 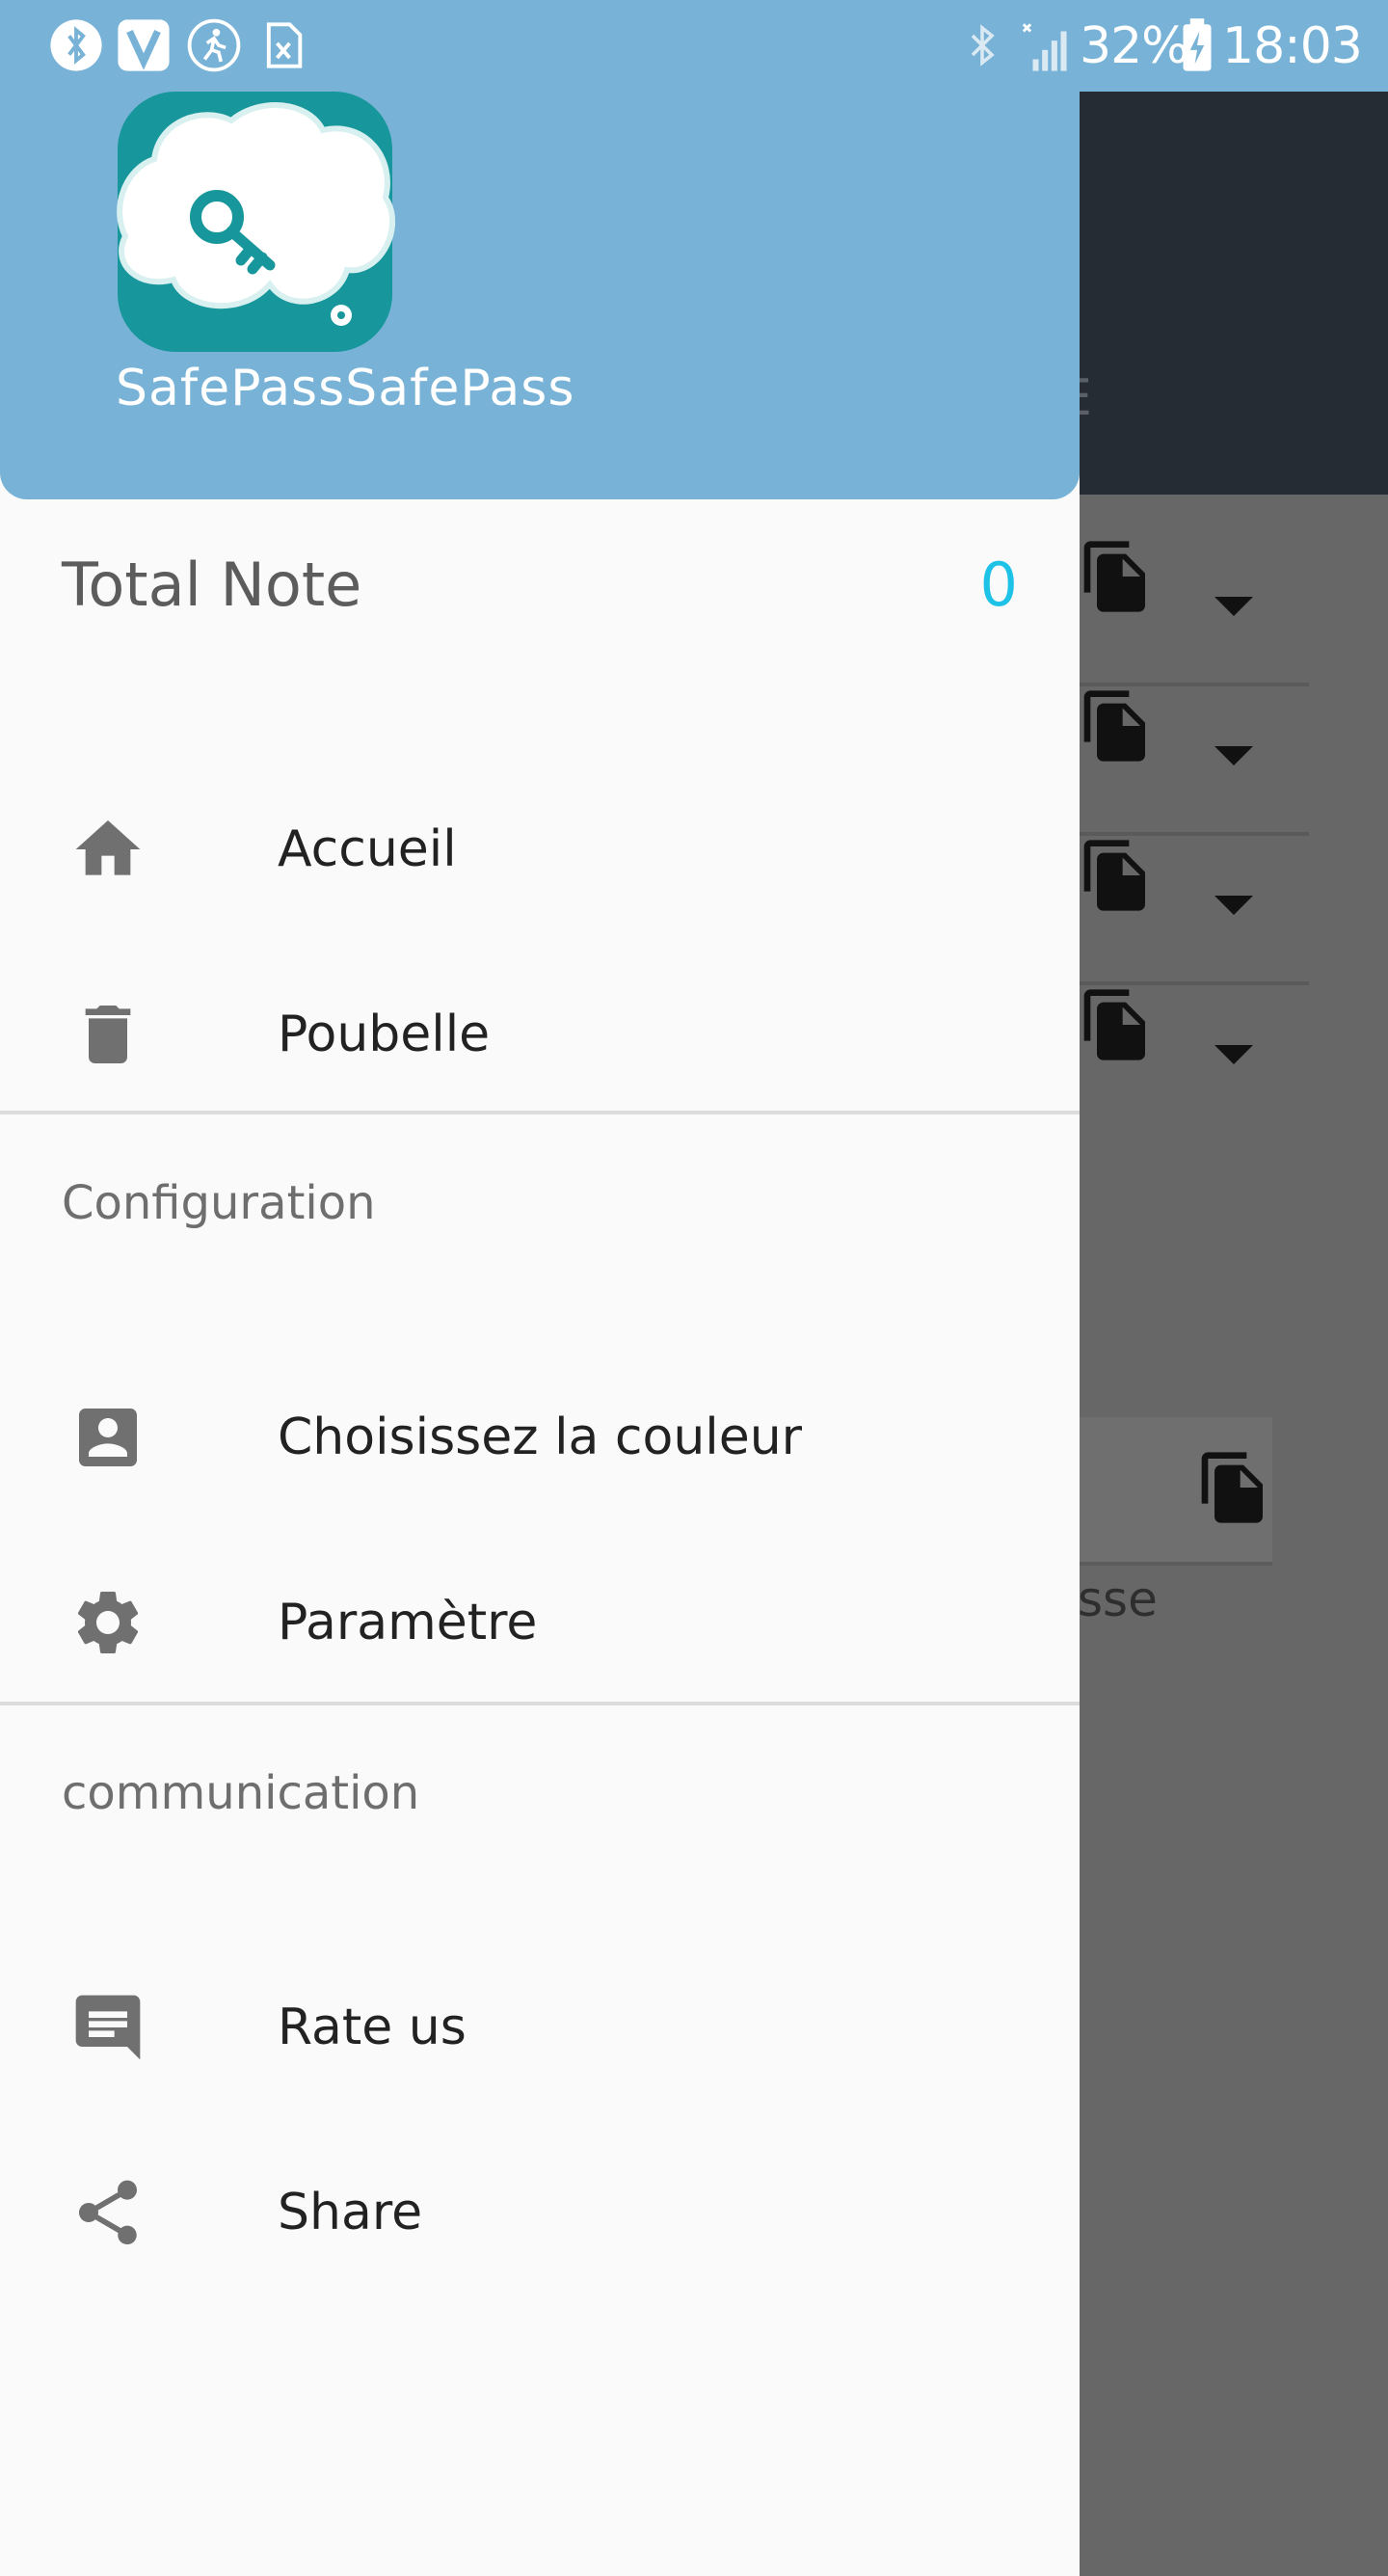 I want to click on background-card, so click(x=1175, y=1491).